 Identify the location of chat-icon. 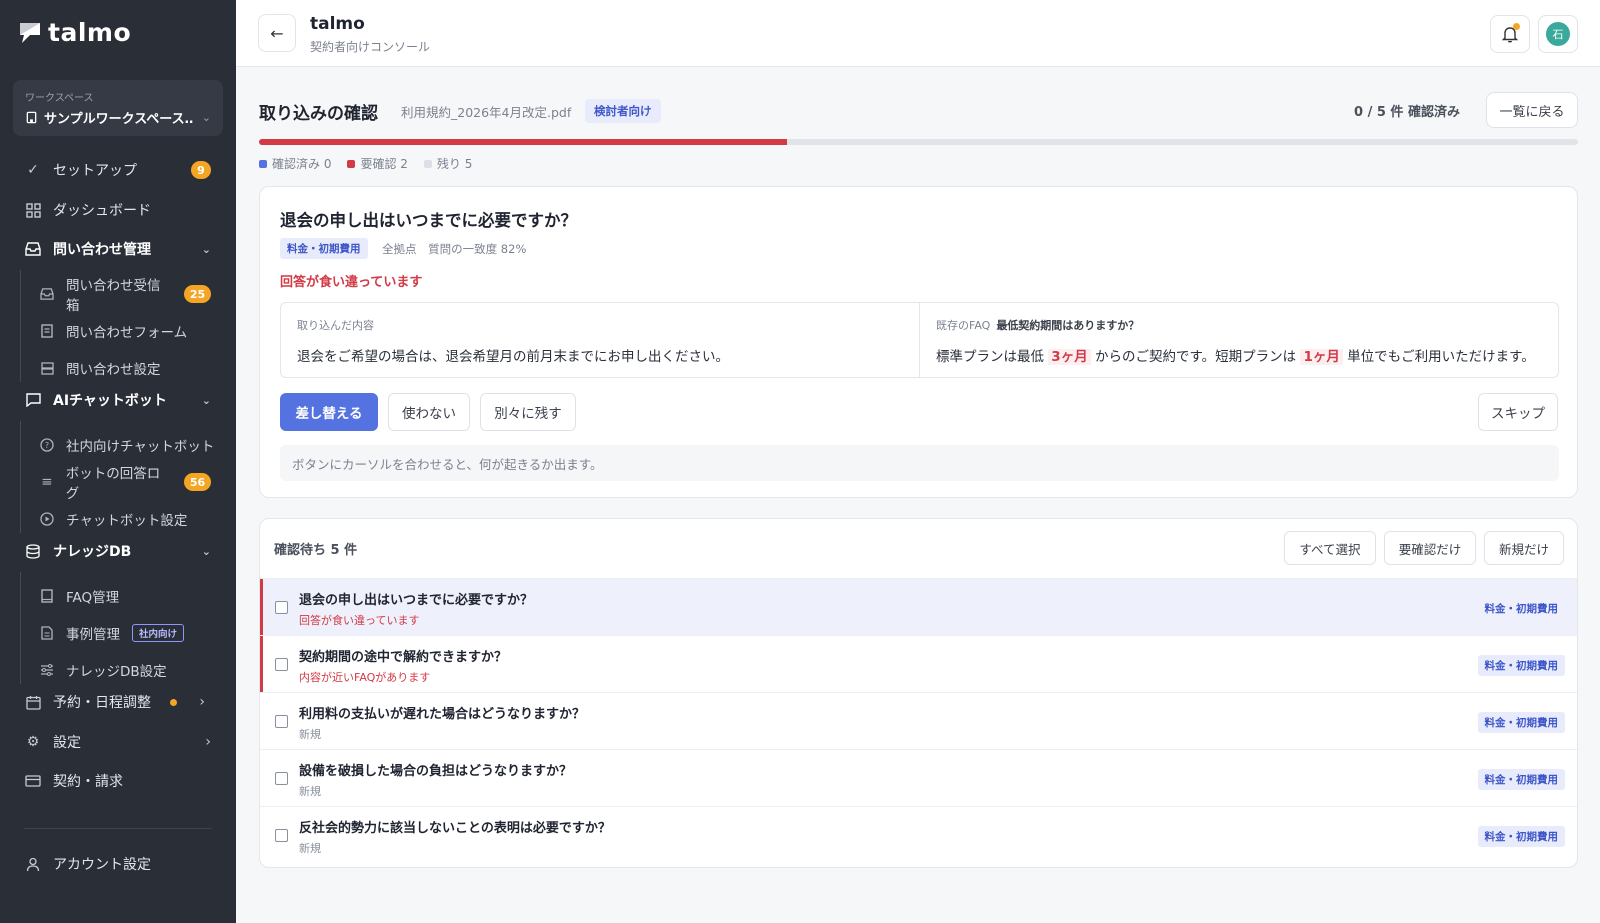
(33, 400).